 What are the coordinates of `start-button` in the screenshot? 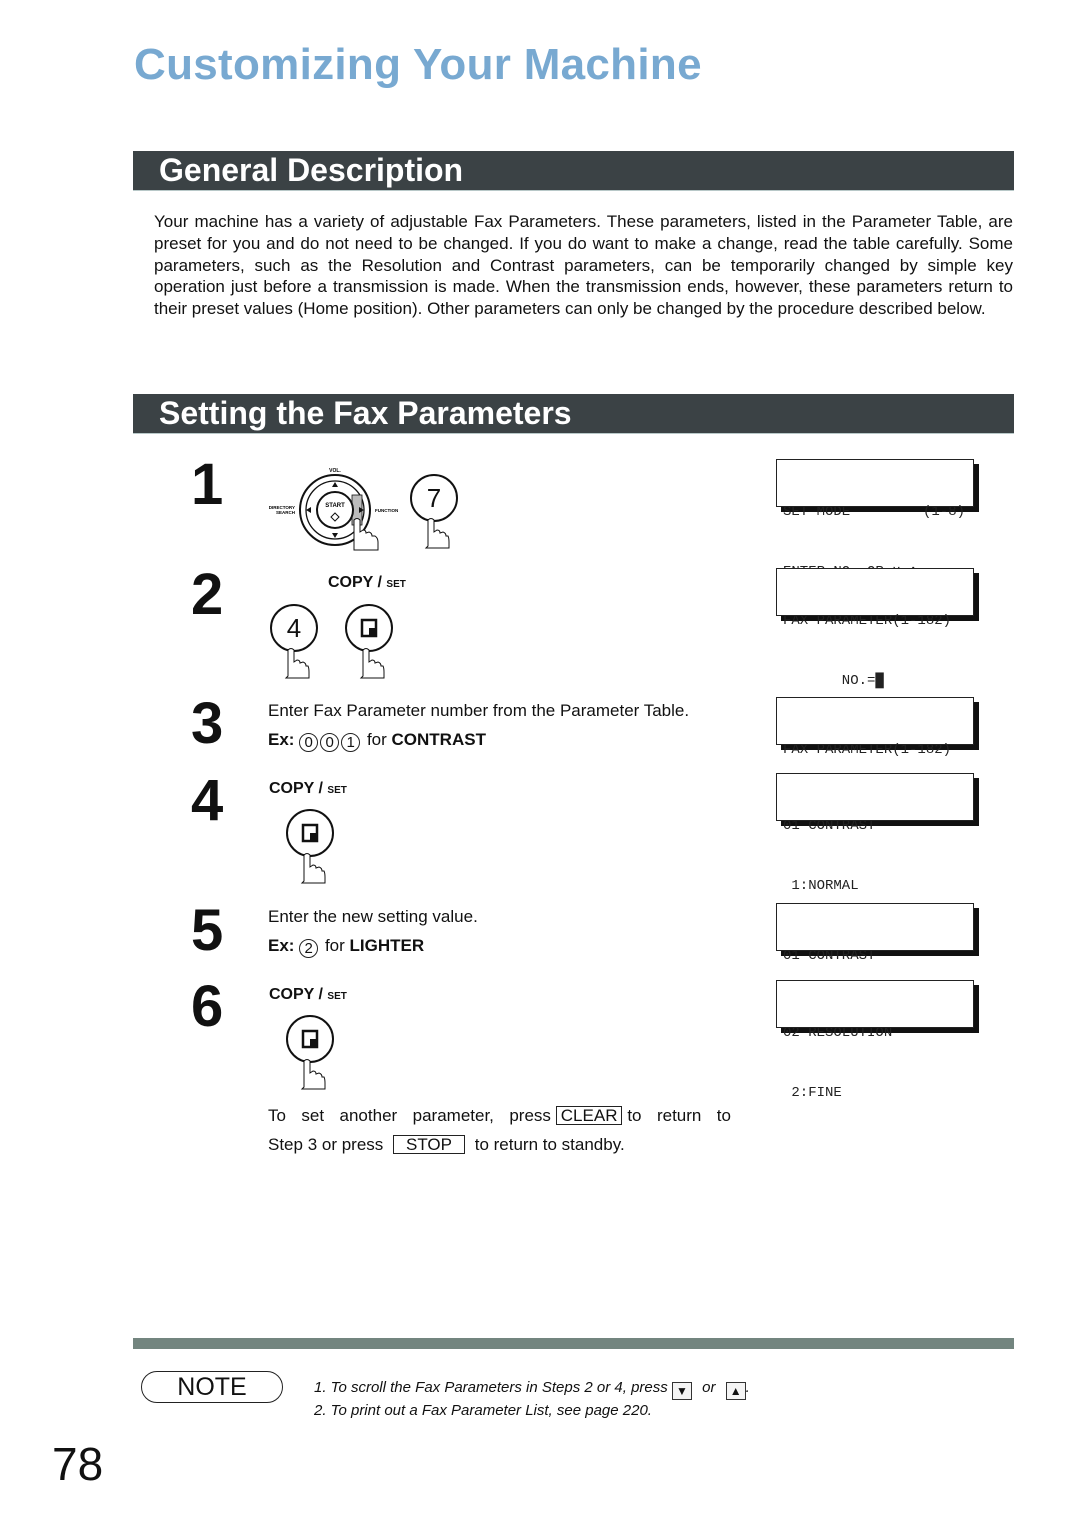 It's located at (335, 510).